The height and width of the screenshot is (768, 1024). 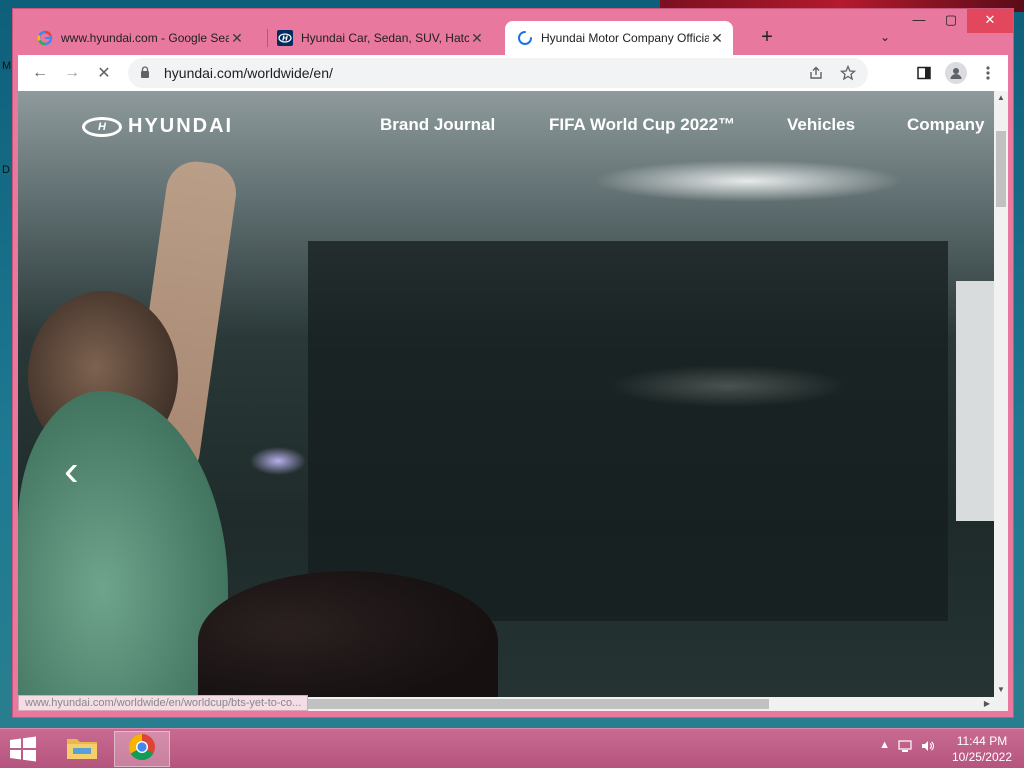 What do you see at coordinates (642, 125) in the screenshot?
I see `nav-fifa-world-cup: FIFA World Cup 2022™` at bounding box center [642, 125].